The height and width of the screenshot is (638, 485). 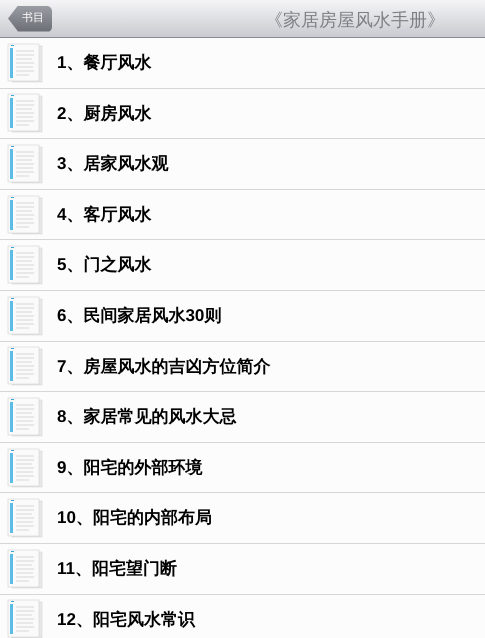 I want to click on chapter-title: 11、阳宅望门断, so click(x=117, y=569).